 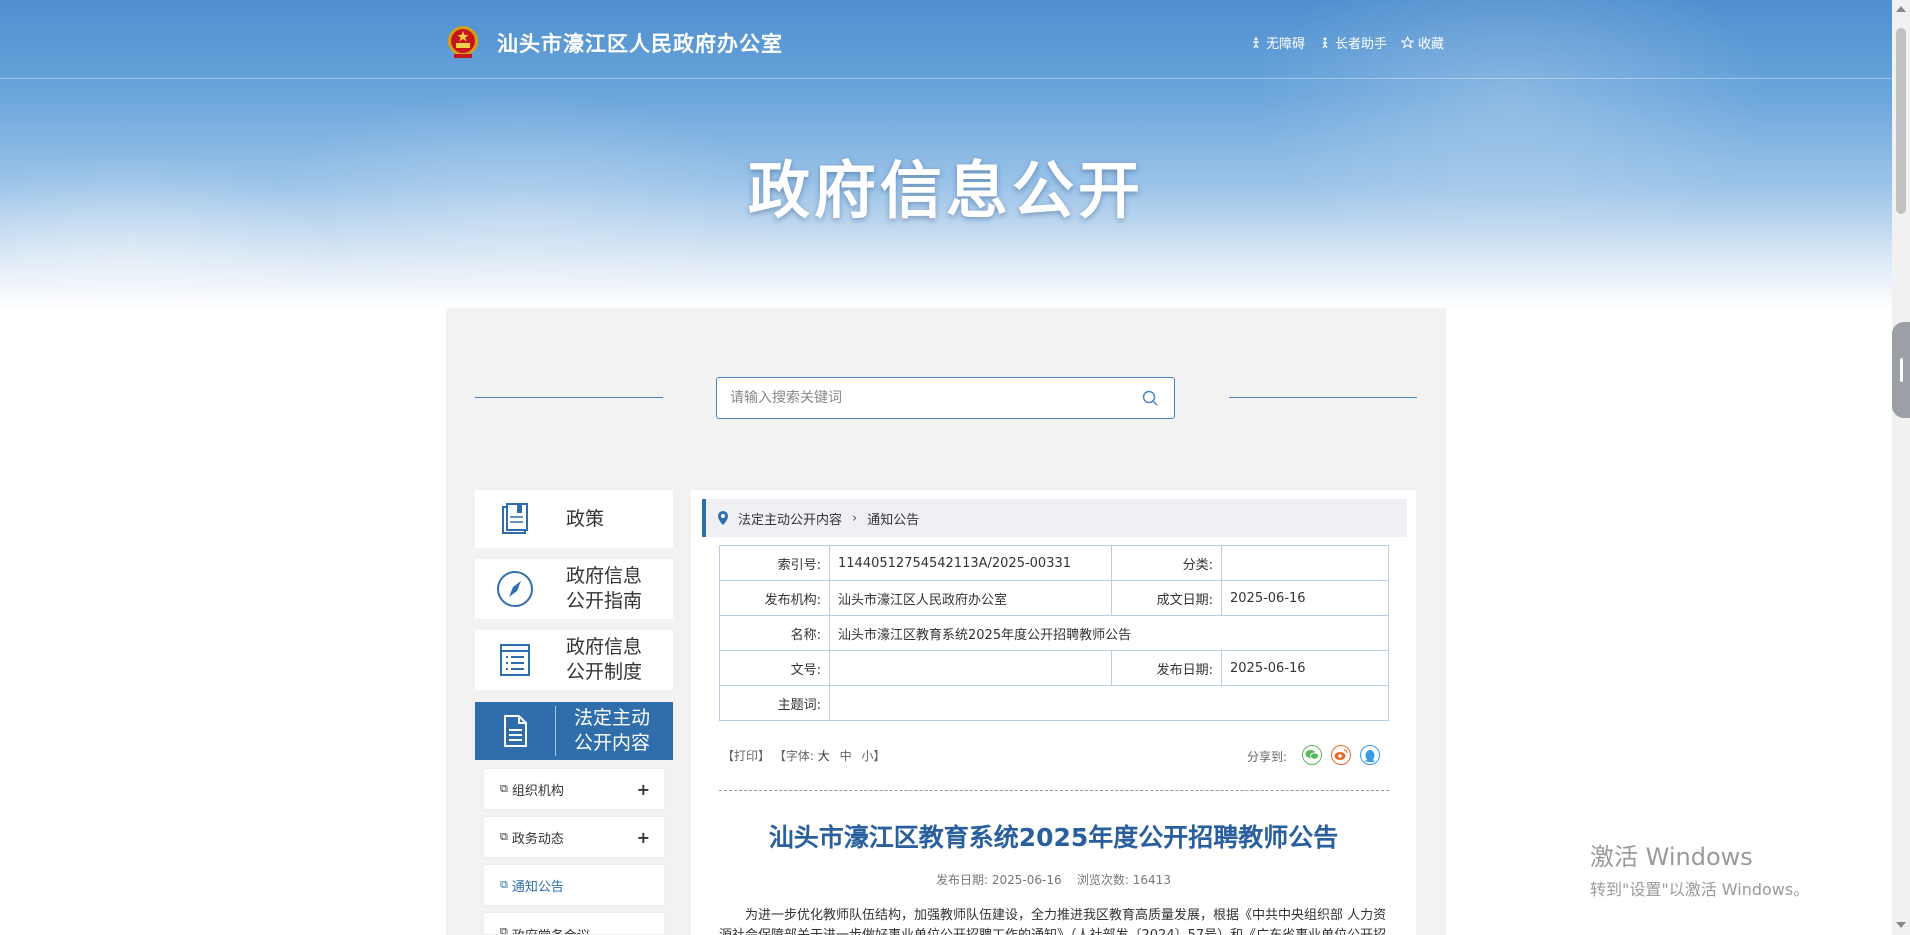 What do you see at coordinates (515, 518) in the screenshot?
I see `policy-book-icon` at bounding box center [515, 518].